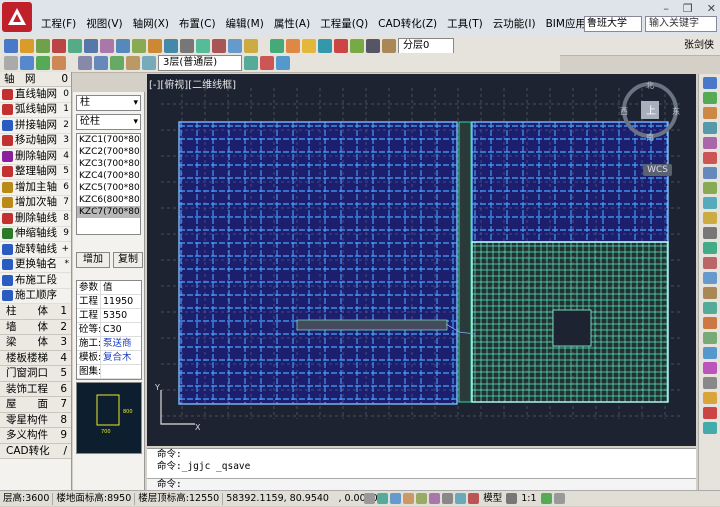  What do you see at coordinates (200, 62) in the screenshot?
I see `floor-select: 3层(普通层)` at bounding box center [200, 62].